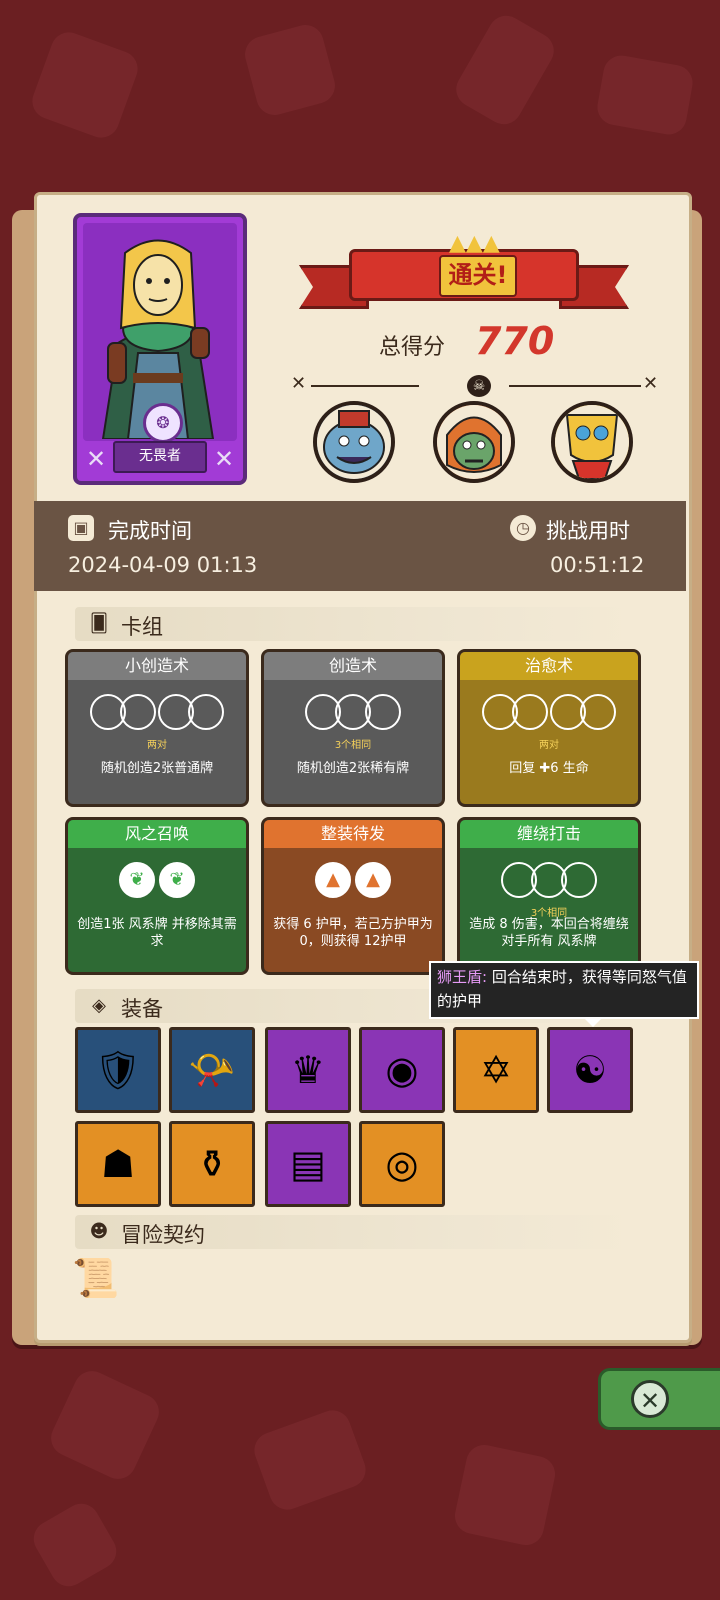 This screenshot has width=720, height=1600. I want to click on duration-label: 挑战用时, so click(588, 531).